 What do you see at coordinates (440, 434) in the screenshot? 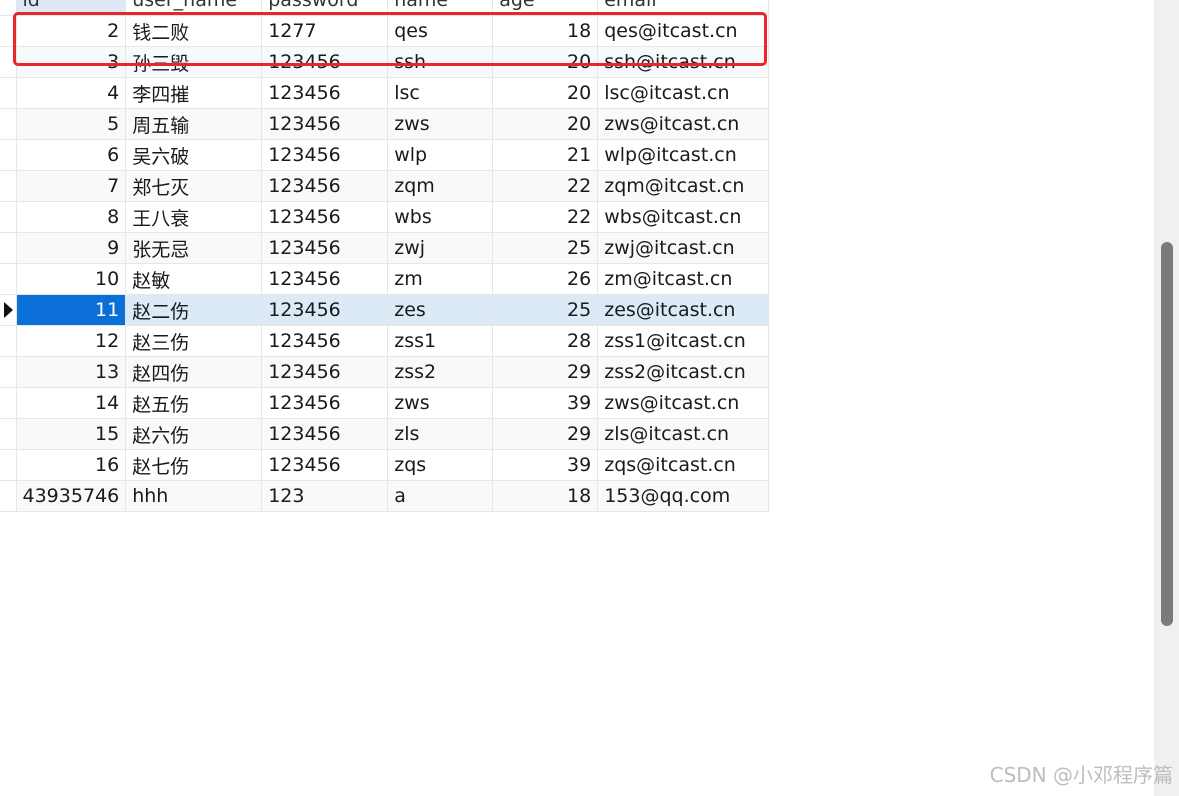
I see `cell-name: zls` at bounding box center [440, 434].